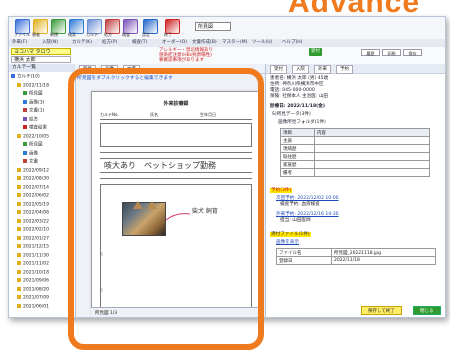 The image size is (450, 350). I want to click on tree-item: 2022/09/12, so click(33, 170).